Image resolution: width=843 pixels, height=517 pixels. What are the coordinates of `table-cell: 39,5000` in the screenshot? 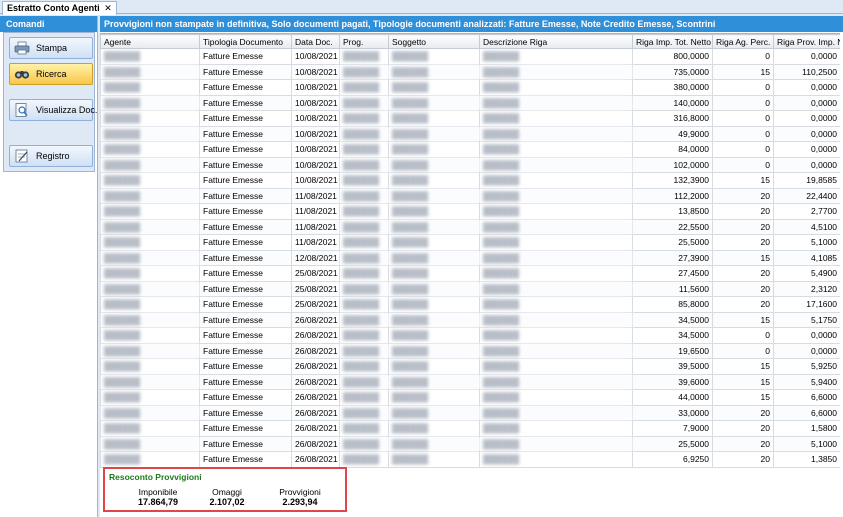 It's located at (672, 366).